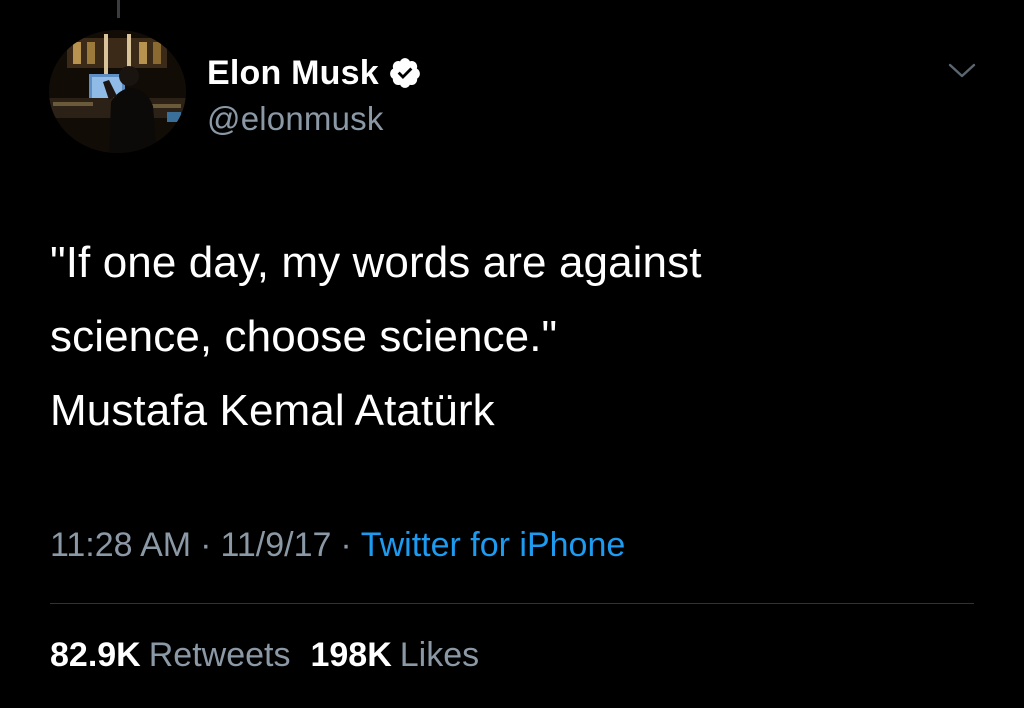 The width and height of the screenshot is (1024, 708). What do you see at coordinates (275, 545) in the screenshot?
I see `tweet-date: 11/9/17` at bounding box center [275, 545].